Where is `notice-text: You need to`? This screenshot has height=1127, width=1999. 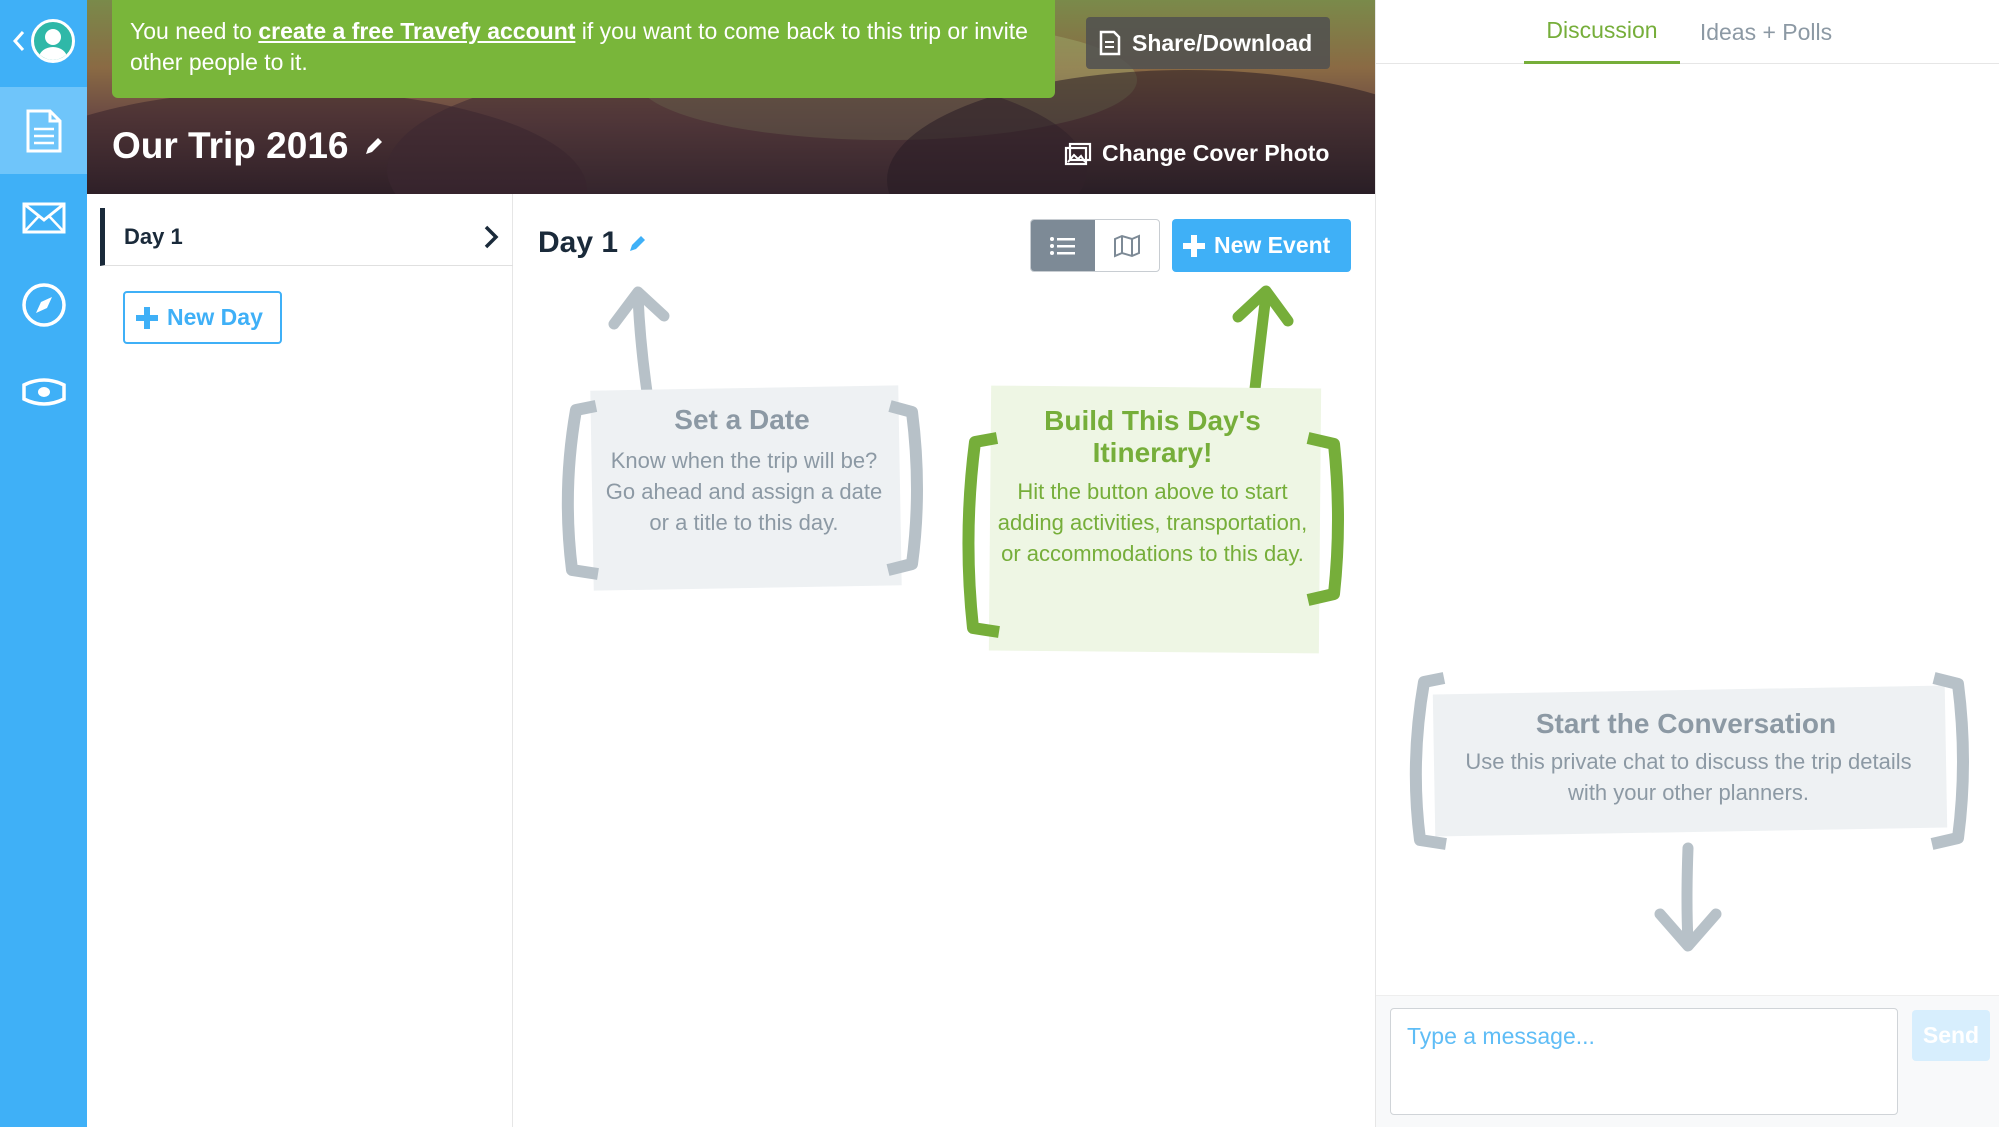 notice-text: You need to is located at coordinates (194, 31).